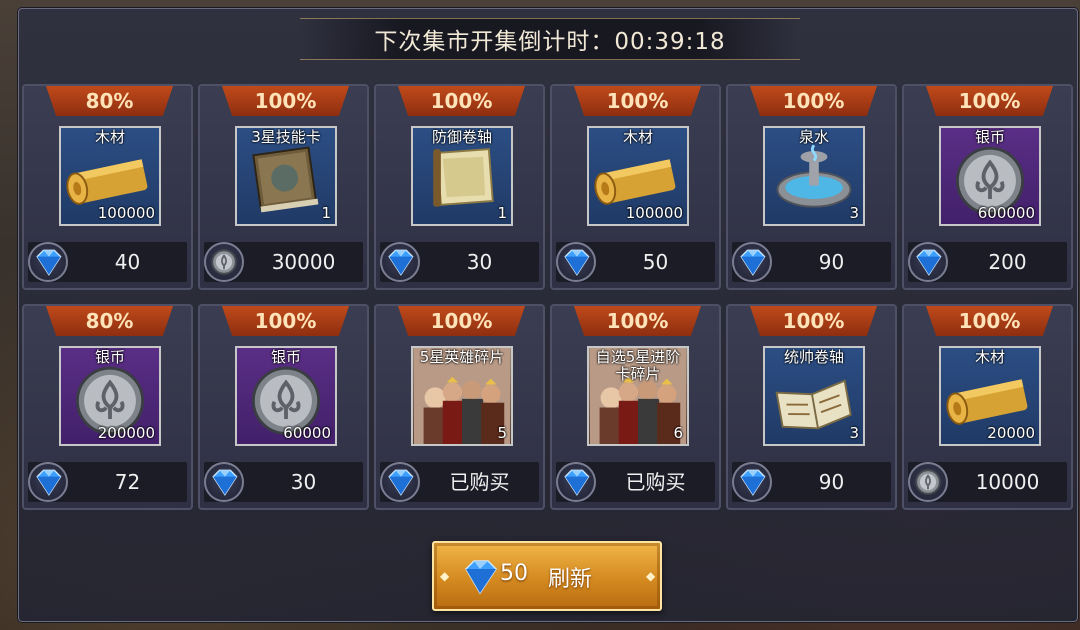 The width and height of the screenshot is (1080, 630). Describe the element at coordinates (638, 365) in the screenshot. I see `item-name: 自选5星进阶卡碎片` at that location.